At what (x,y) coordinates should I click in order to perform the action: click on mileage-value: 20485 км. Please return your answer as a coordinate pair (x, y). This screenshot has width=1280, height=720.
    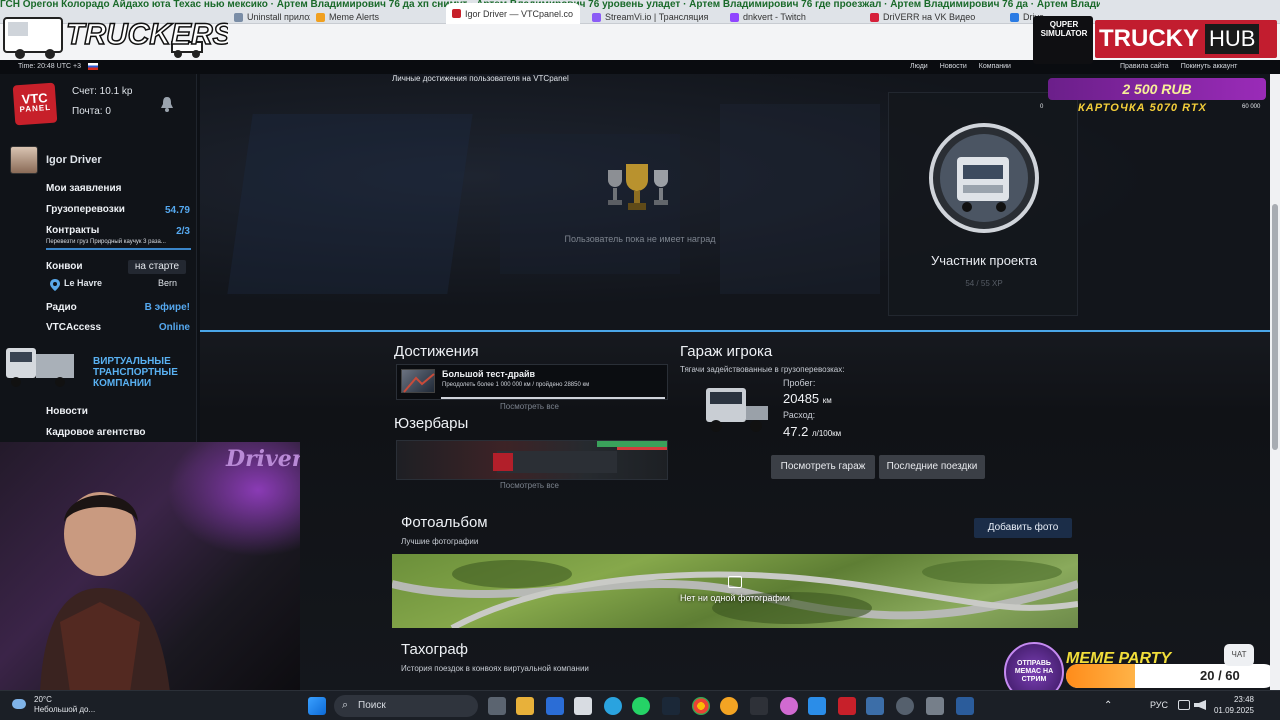
    Looking at the image, I should click on (807, 398).